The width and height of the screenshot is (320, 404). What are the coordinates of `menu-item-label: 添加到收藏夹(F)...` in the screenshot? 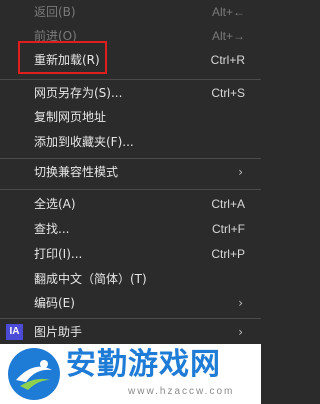 It's located at (84, 142).